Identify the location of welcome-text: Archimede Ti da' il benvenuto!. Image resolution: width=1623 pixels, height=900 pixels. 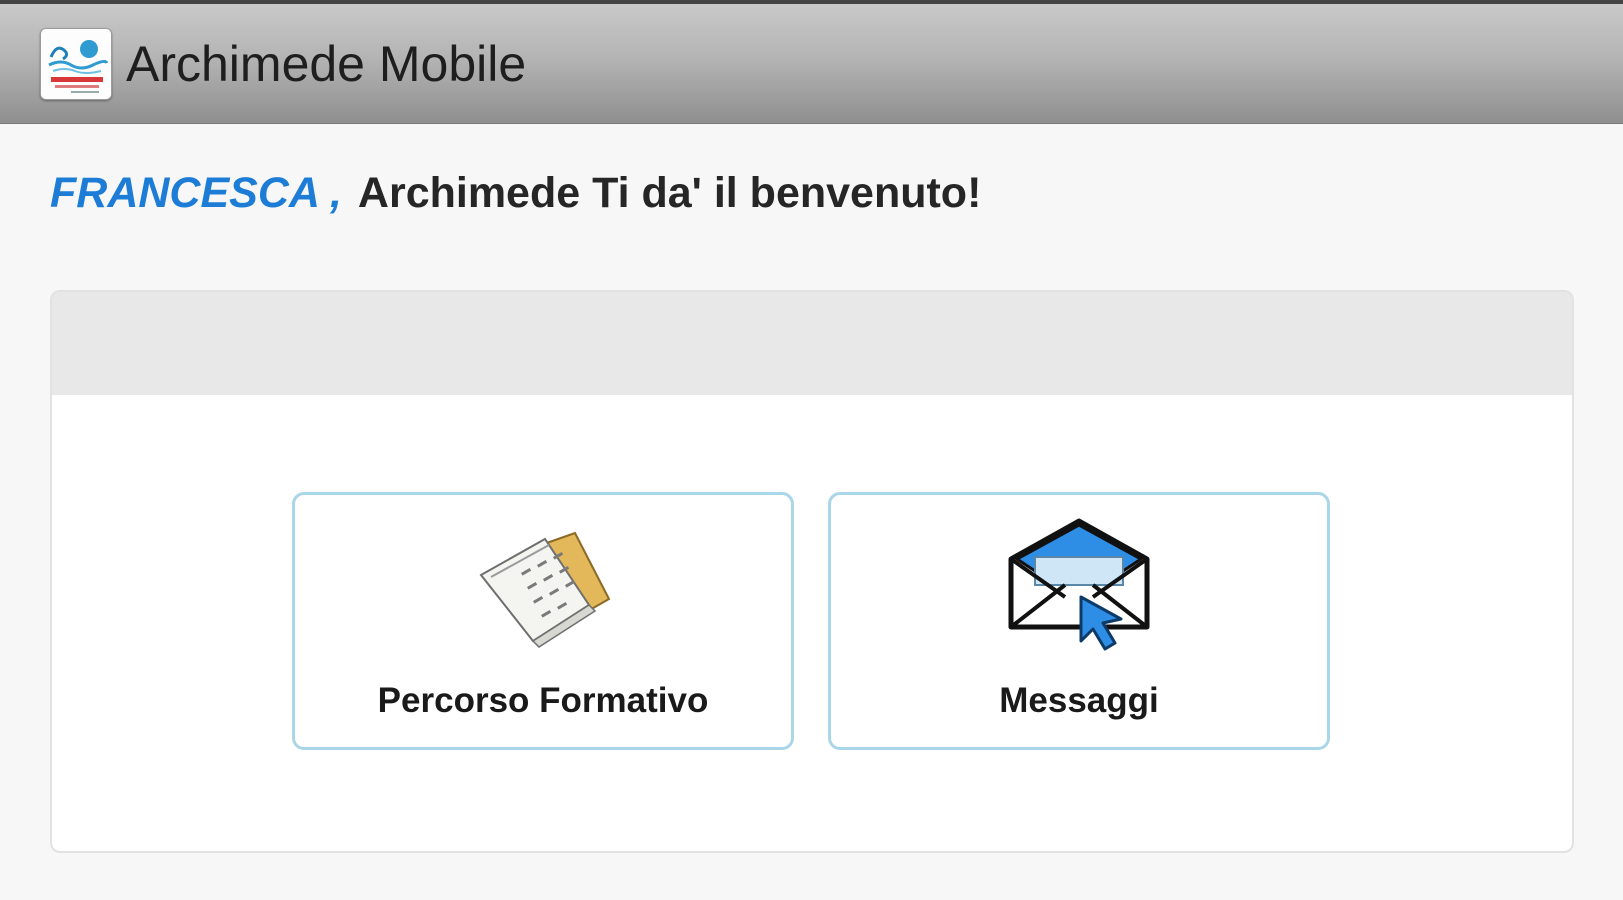
(669, 193).